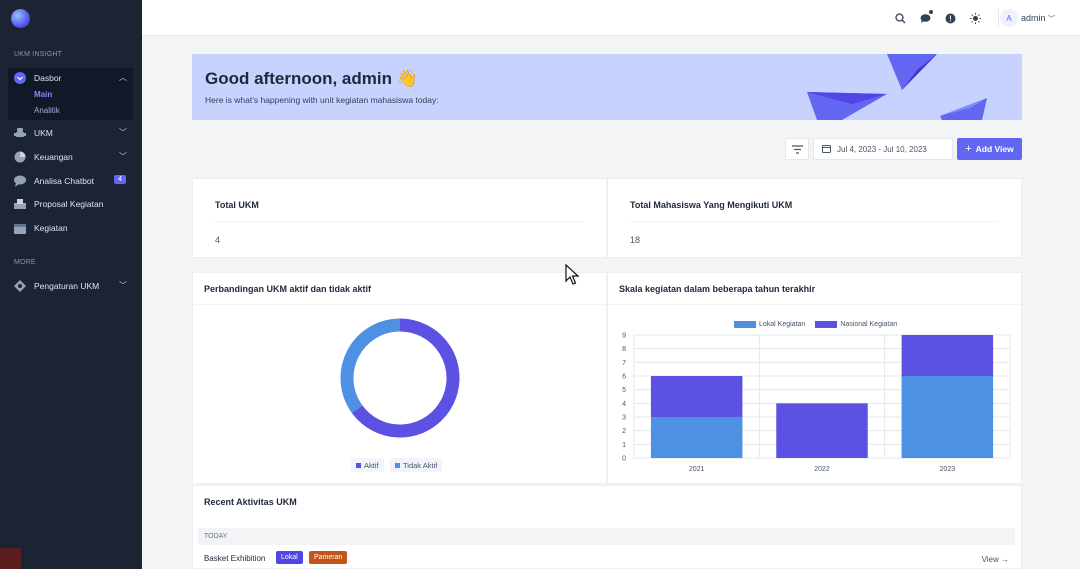 Image resolution: width=1080 pixels, height=569 pixels. I want to click on view-link: View →, so click(995, 559).